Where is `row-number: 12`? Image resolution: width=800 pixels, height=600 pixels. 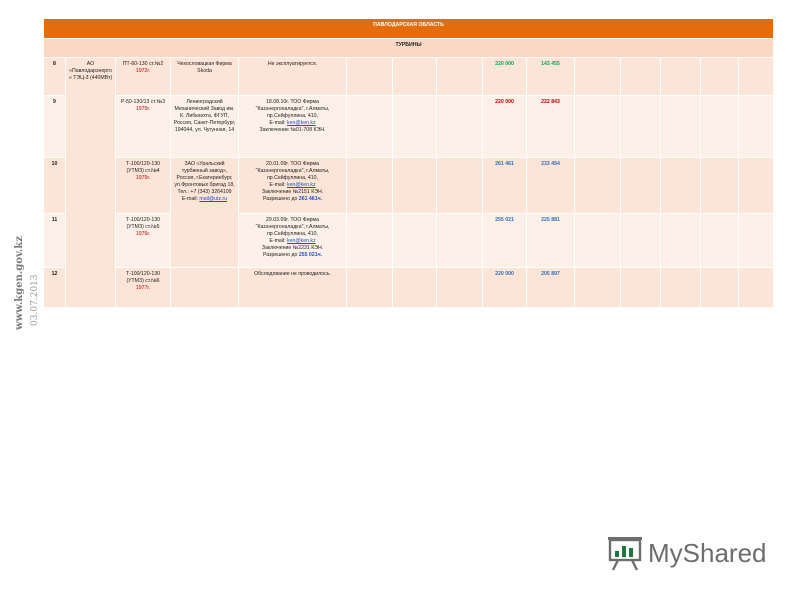
row-number: 12 is located at coordinates (54, 287).